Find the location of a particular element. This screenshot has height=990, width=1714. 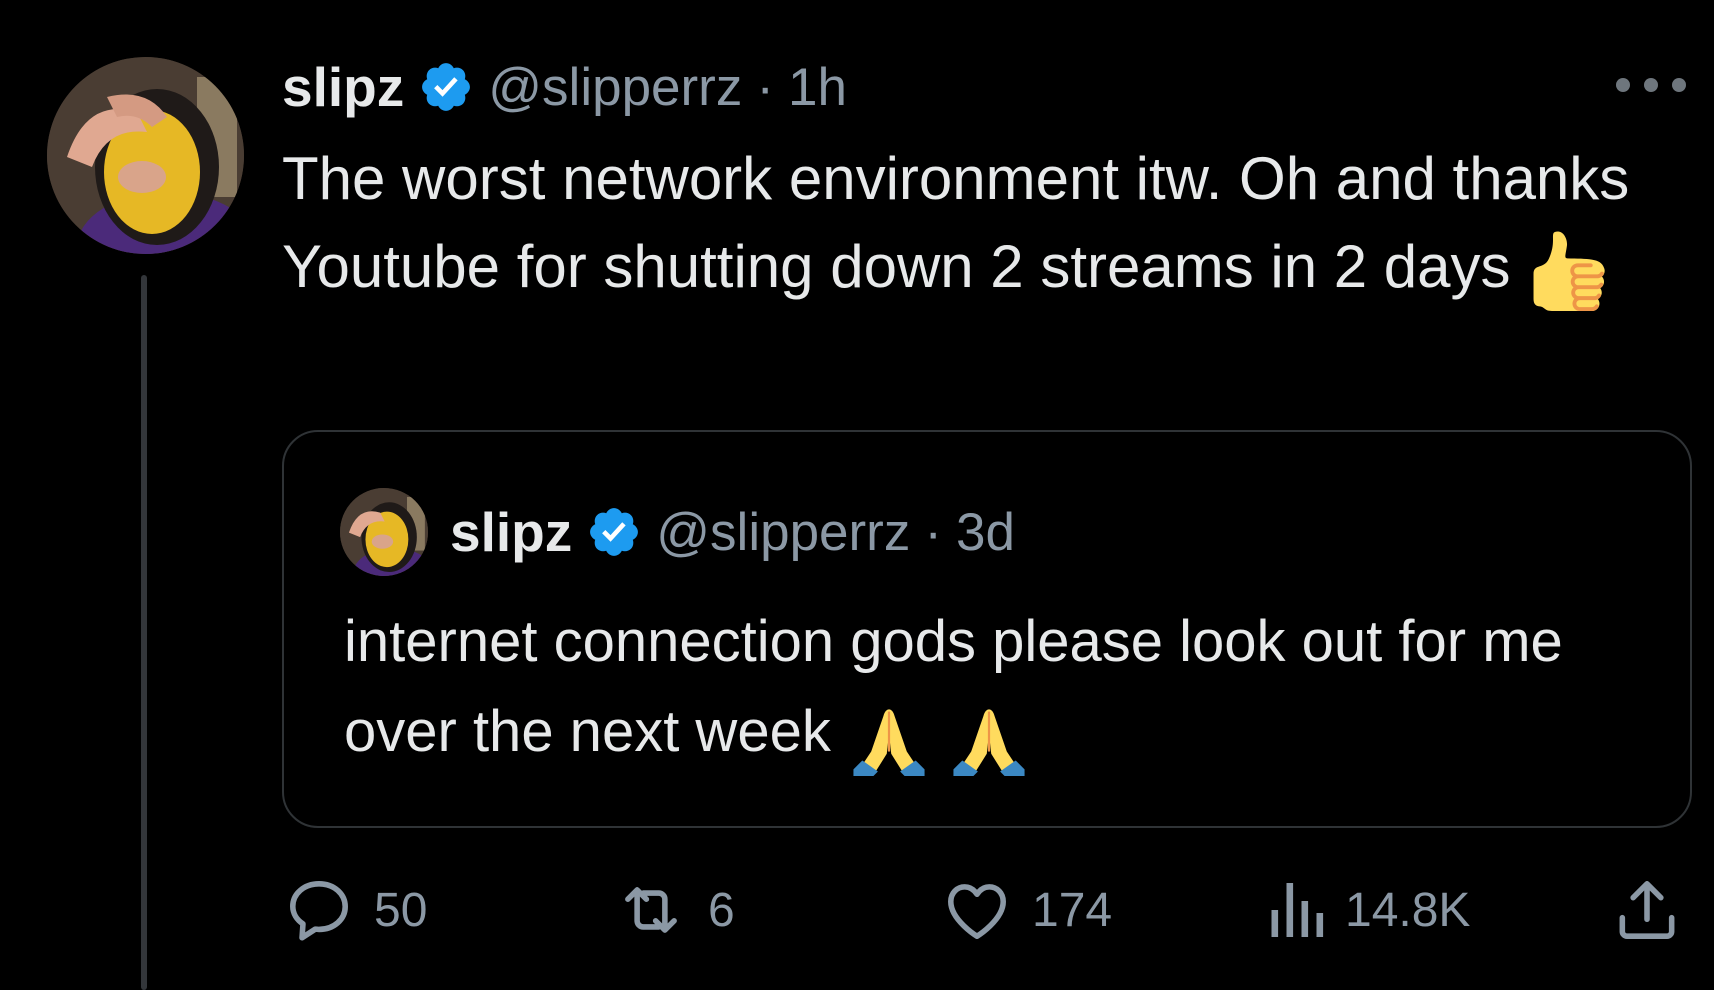

views-icon is located at coordinates (1297, 910).